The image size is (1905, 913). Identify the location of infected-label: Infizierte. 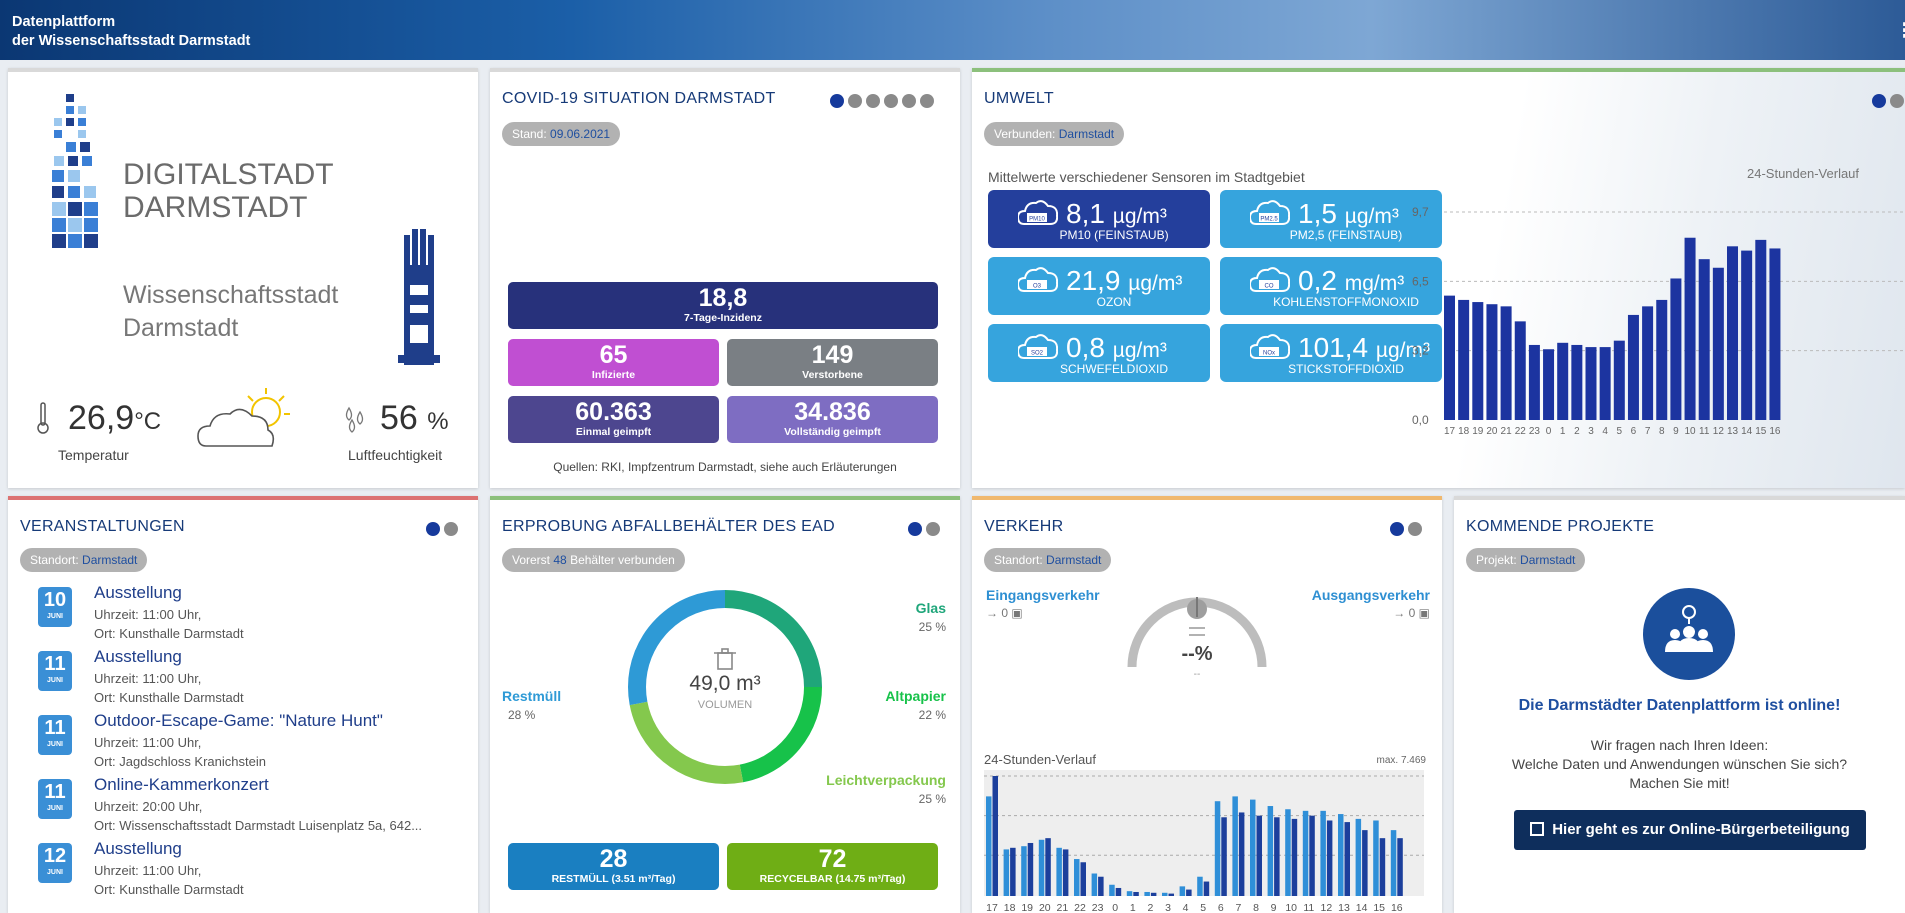
(613, 375).